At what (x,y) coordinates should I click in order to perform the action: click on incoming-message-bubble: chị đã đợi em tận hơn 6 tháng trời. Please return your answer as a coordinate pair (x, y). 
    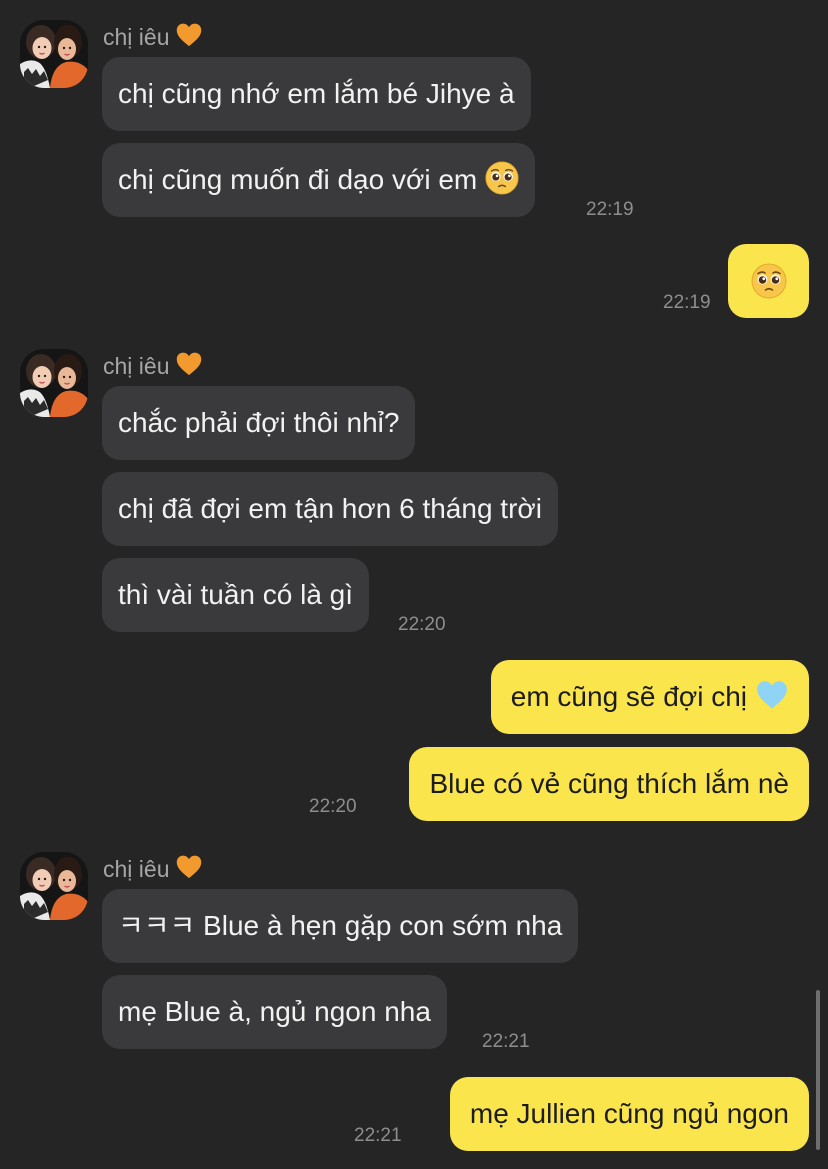
    Looking at the image, I should click on (330, 509).